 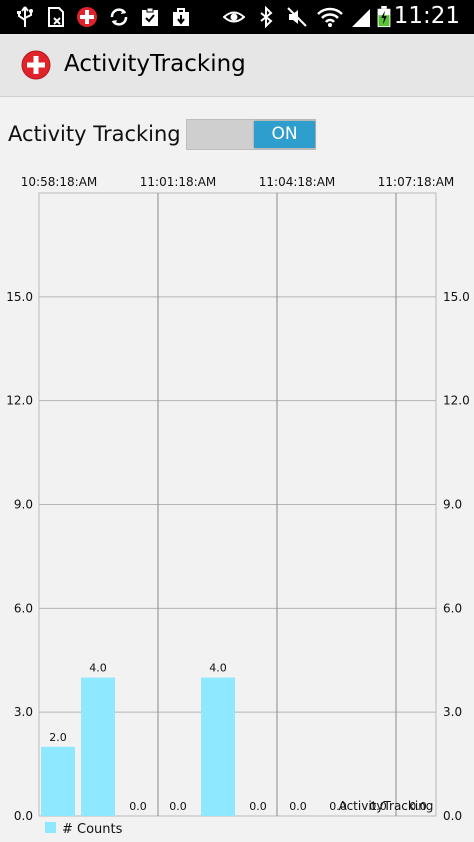 What do you see at coordinates (23, 608) in the screenshot?
I see `y-tick-label-left: 6.0` at bounding box center [23, 608].